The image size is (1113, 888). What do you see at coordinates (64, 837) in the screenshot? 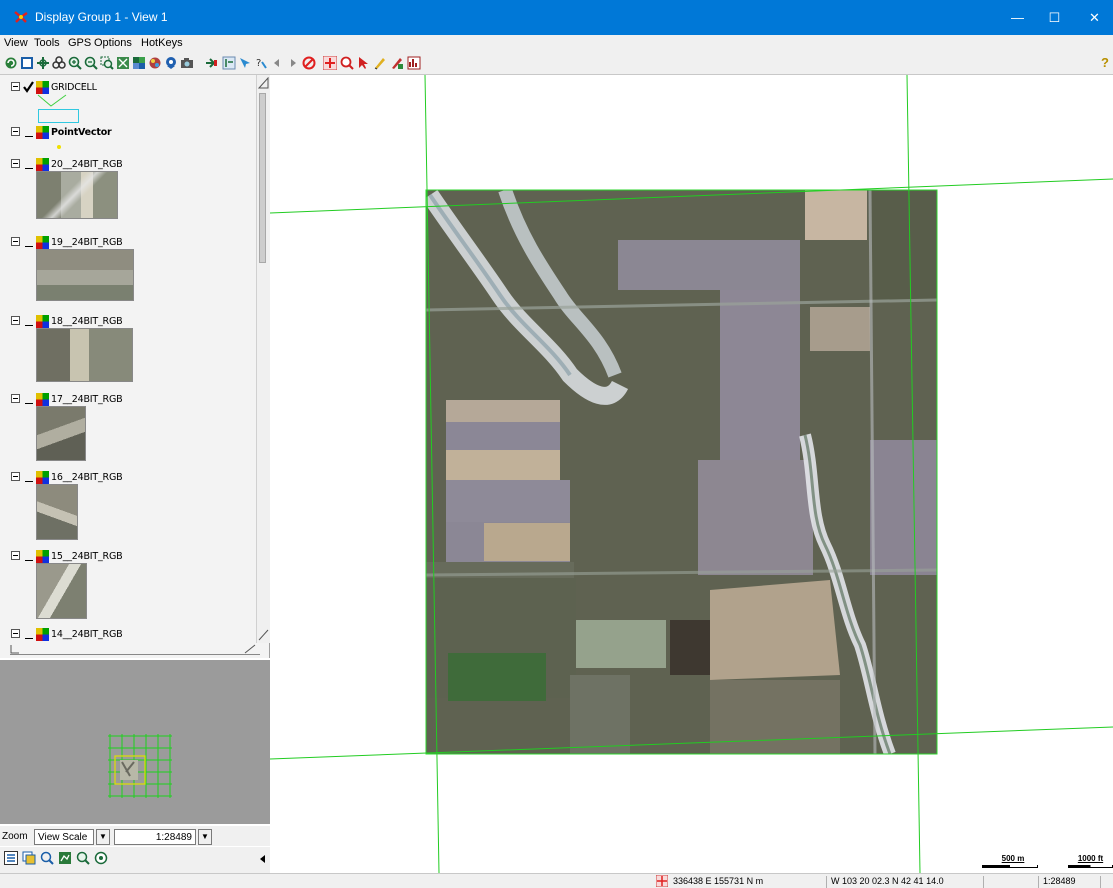
I see `zoom-mode-select: View Scale` at bounding box center [64, 837].